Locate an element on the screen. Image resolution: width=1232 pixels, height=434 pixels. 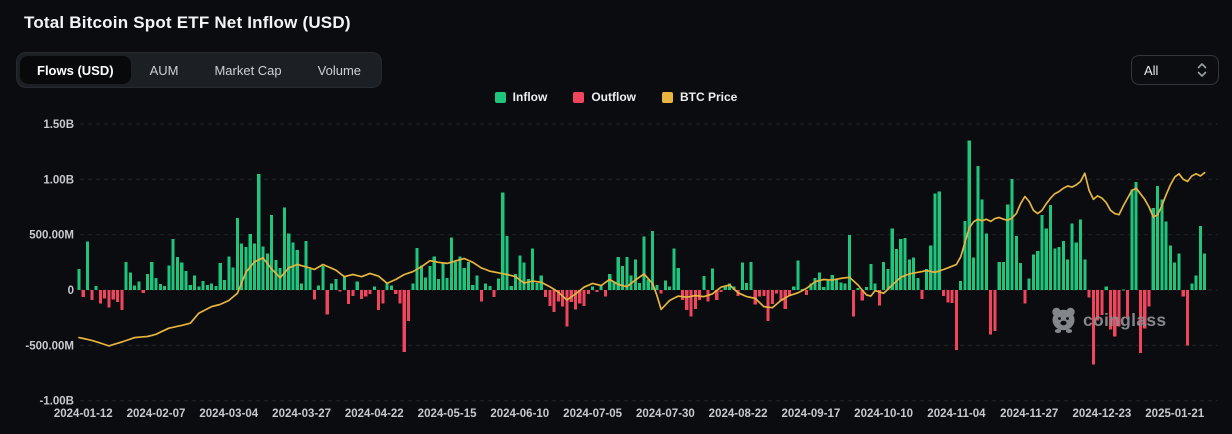
svg-text: 2024-06-10 is located at coordinates (519, 414).